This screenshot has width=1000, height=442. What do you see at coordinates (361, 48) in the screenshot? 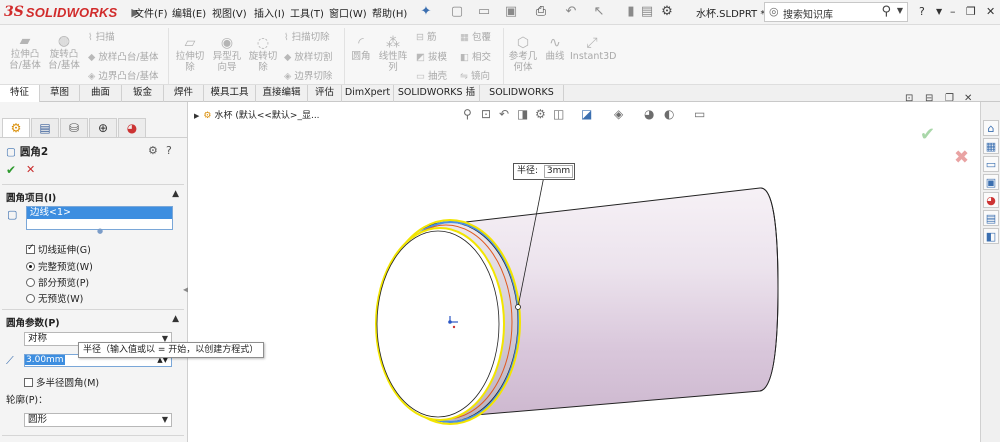
I see `fillet-button: ◜ 圆角` at bounding box center [361, 48].